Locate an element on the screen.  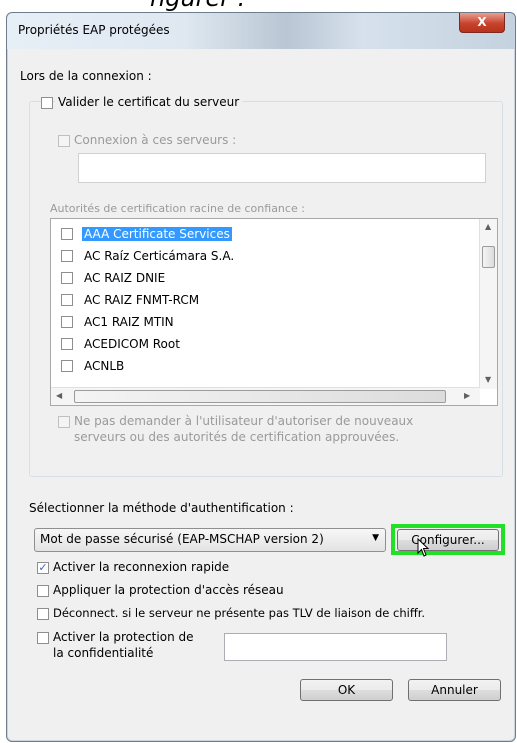
title-bar: Propriétés EAP protégées X is located at coordinates (261, 31).